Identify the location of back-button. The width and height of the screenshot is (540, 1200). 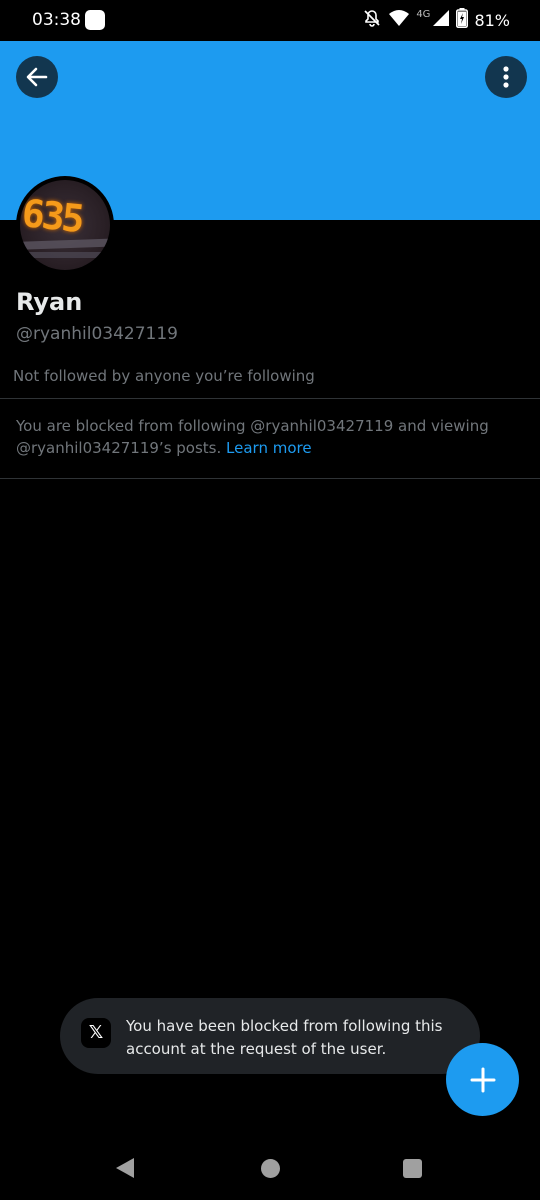
(37, 77).